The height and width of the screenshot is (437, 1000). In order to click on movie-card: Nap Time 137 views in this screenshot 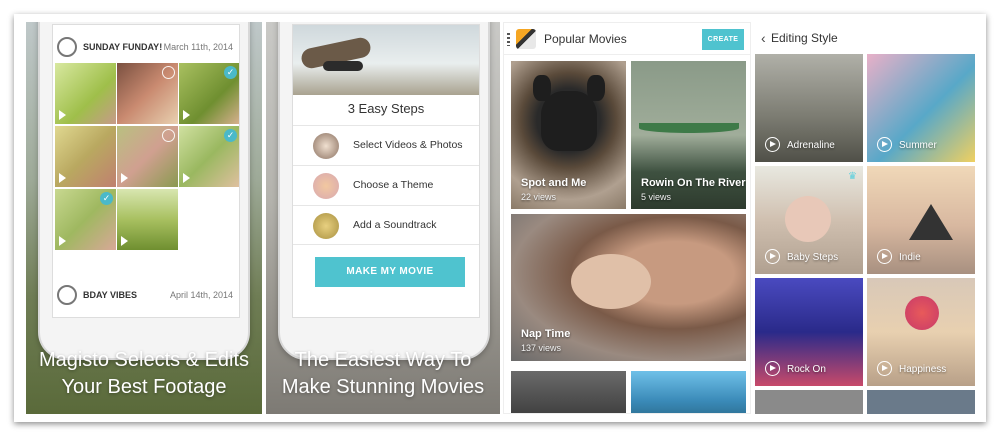, I will do `click(628, 287)`.